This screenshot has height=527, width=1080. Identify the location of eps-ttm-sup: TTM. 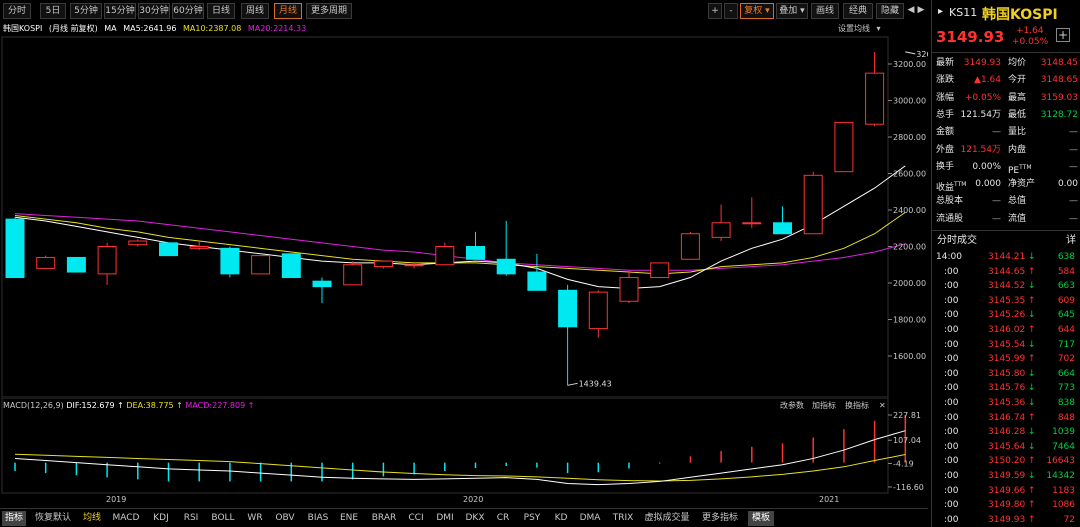
(960, 185).